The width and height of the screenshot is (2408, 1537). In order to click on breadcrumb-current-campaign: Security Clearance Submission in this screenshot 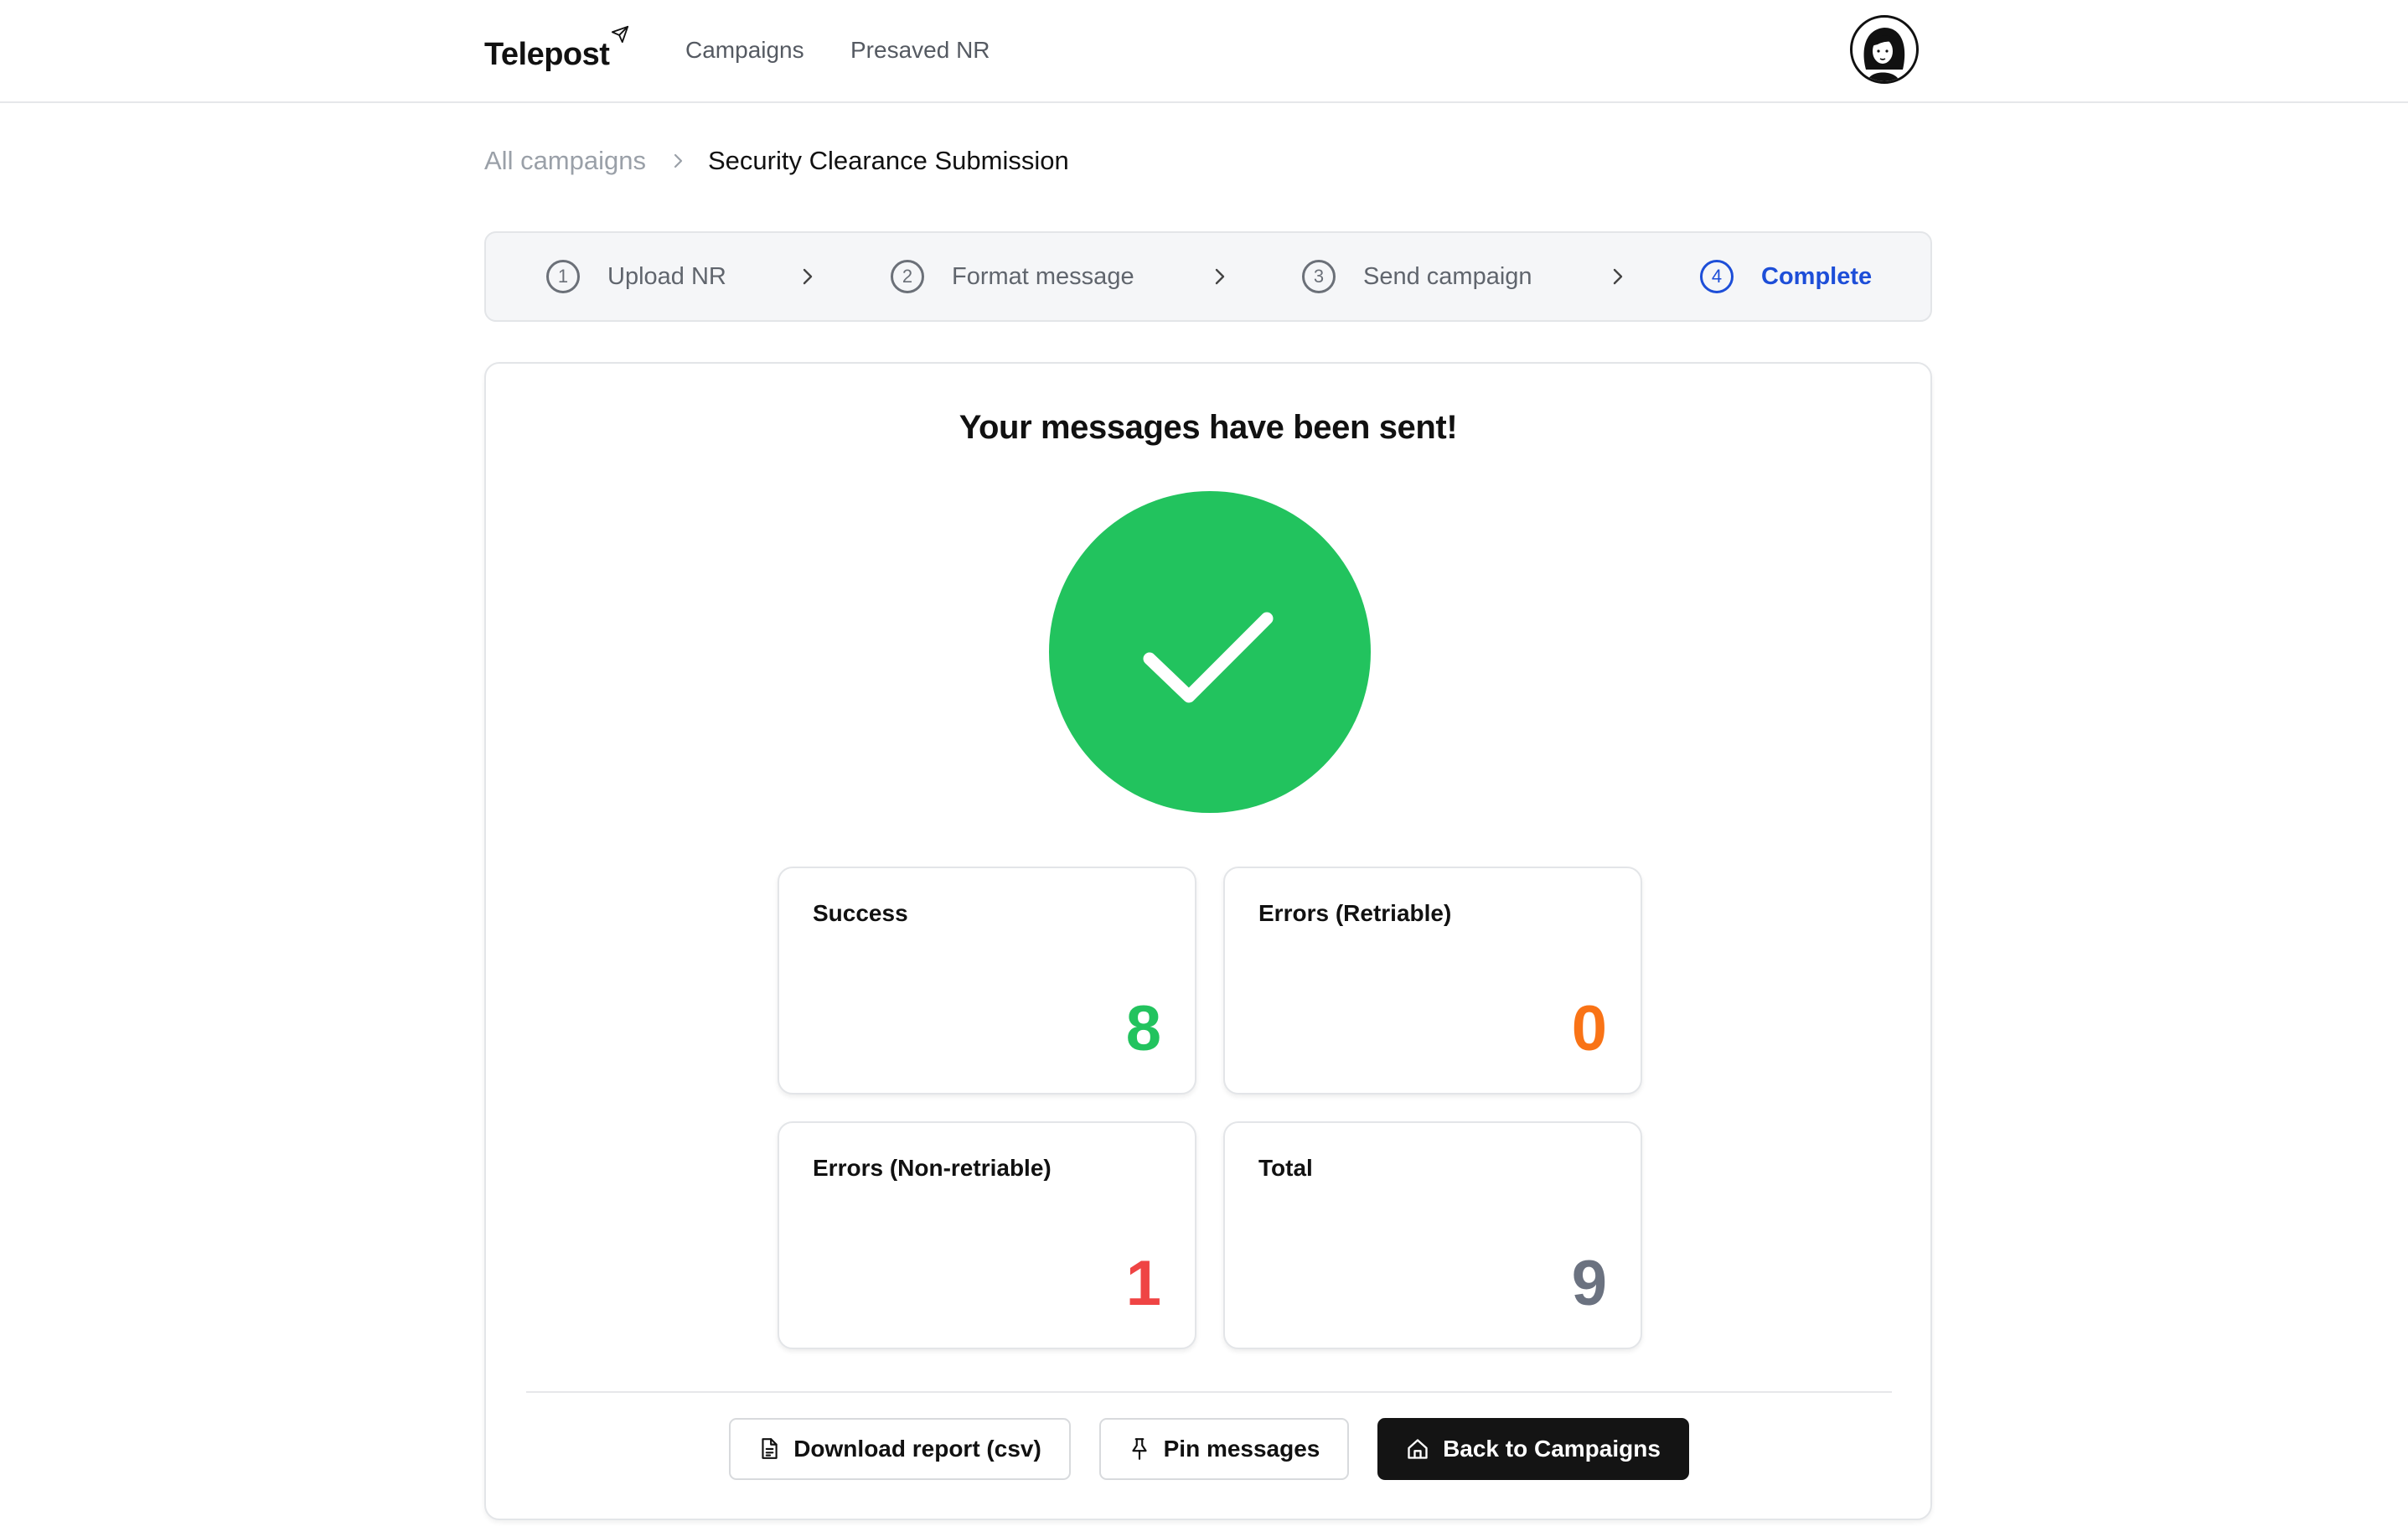, I will do `click(888, 160)`.